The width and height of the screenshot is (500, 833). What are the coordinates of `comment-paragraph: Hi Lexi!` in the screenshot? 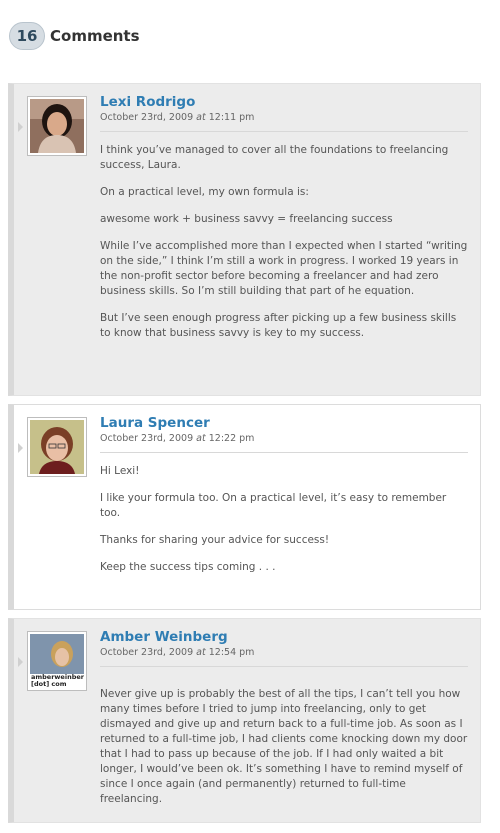 It's located at (120, 471).